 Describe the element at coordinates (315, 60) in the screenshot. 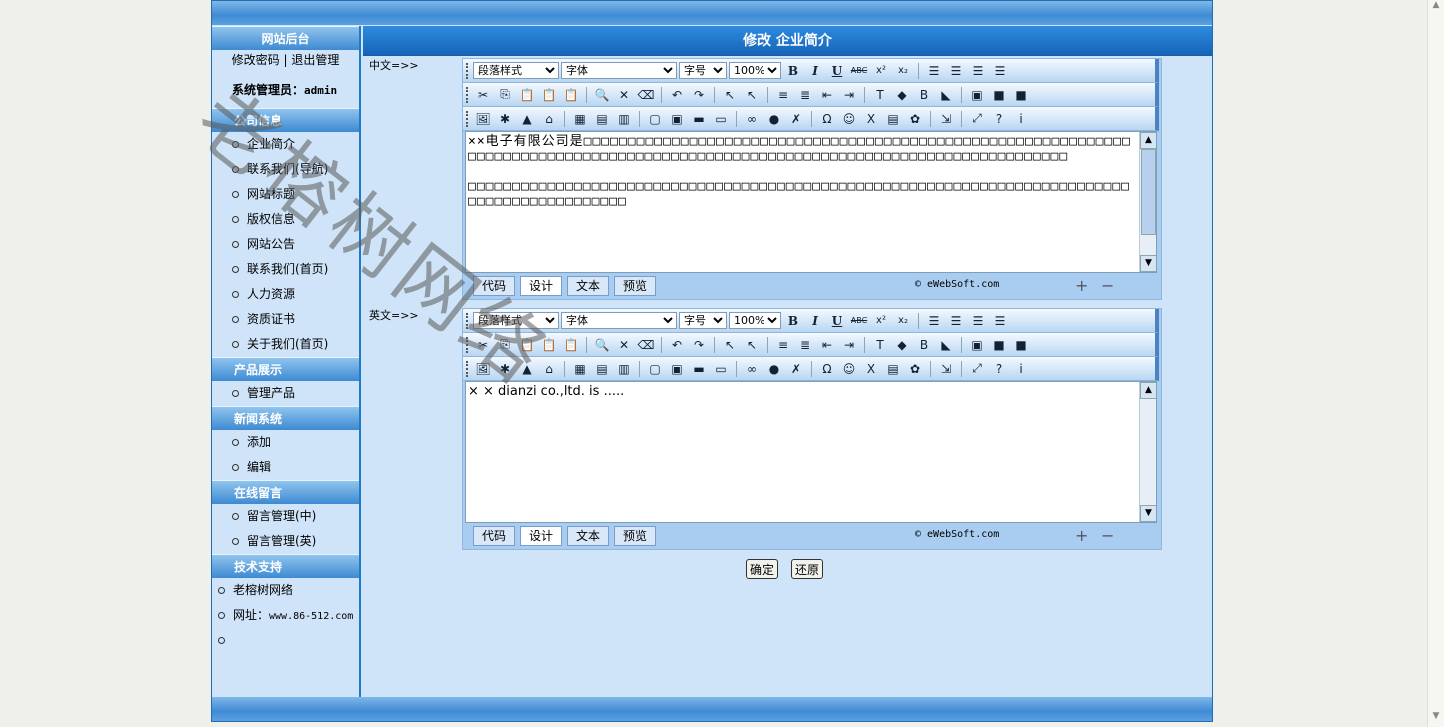

I see `logout-link: 退出管理` at that location.